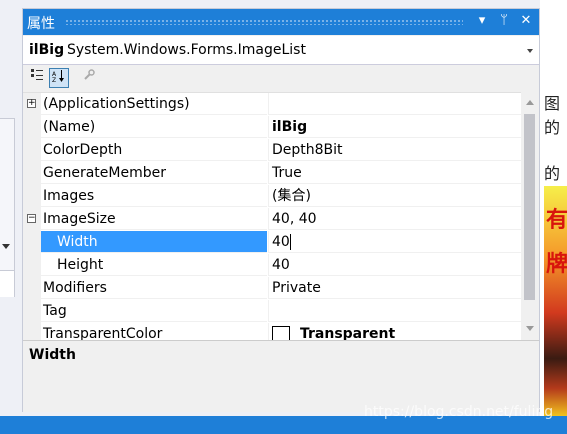 Image resolution: width=567 pixels, height=434 pixels. I want to click on property-name: Tag, so click(154, 311).